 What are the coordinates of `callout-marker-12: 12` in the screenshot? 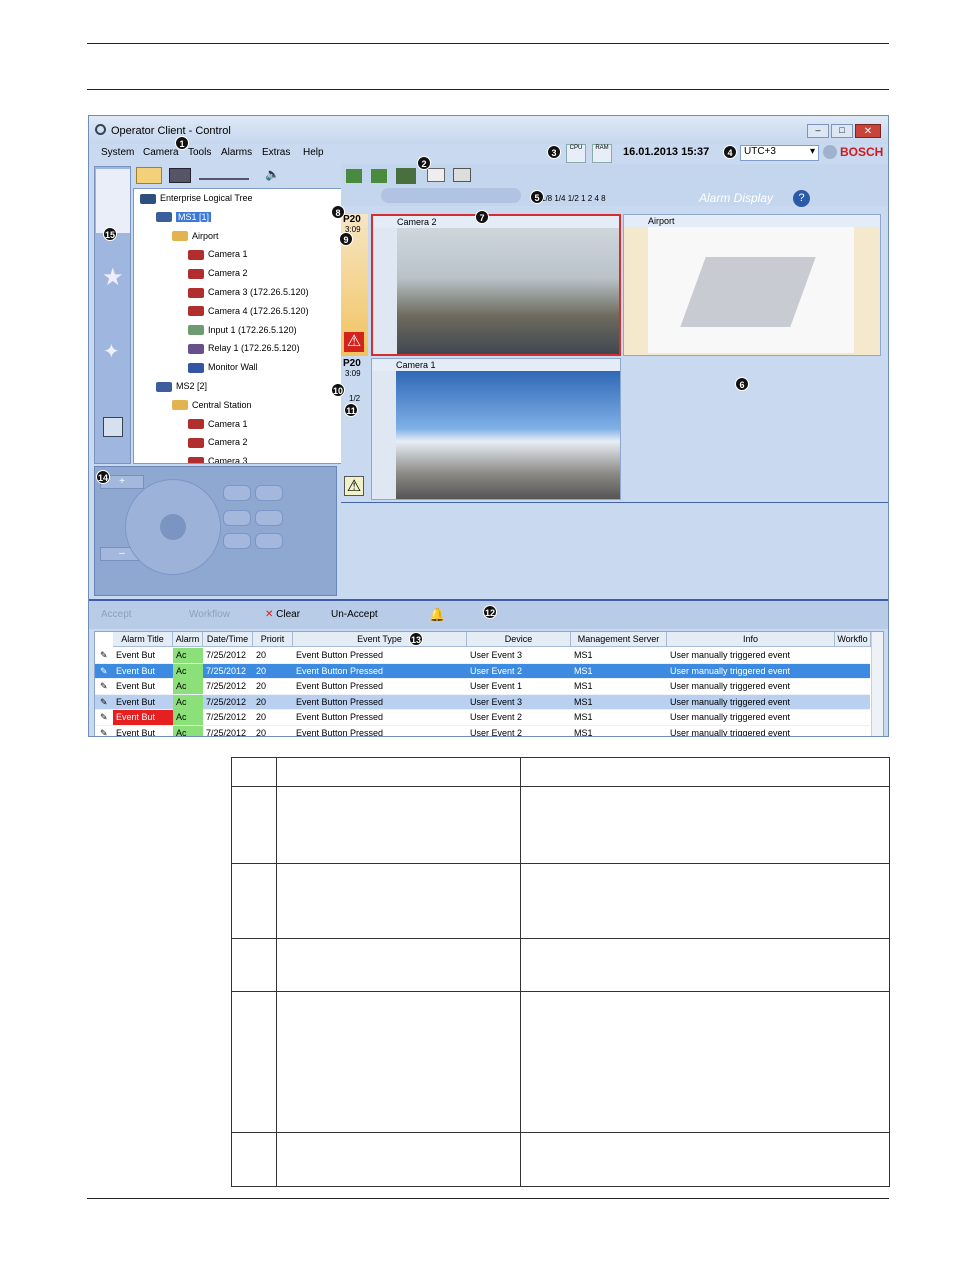 It's located at (490, 612).